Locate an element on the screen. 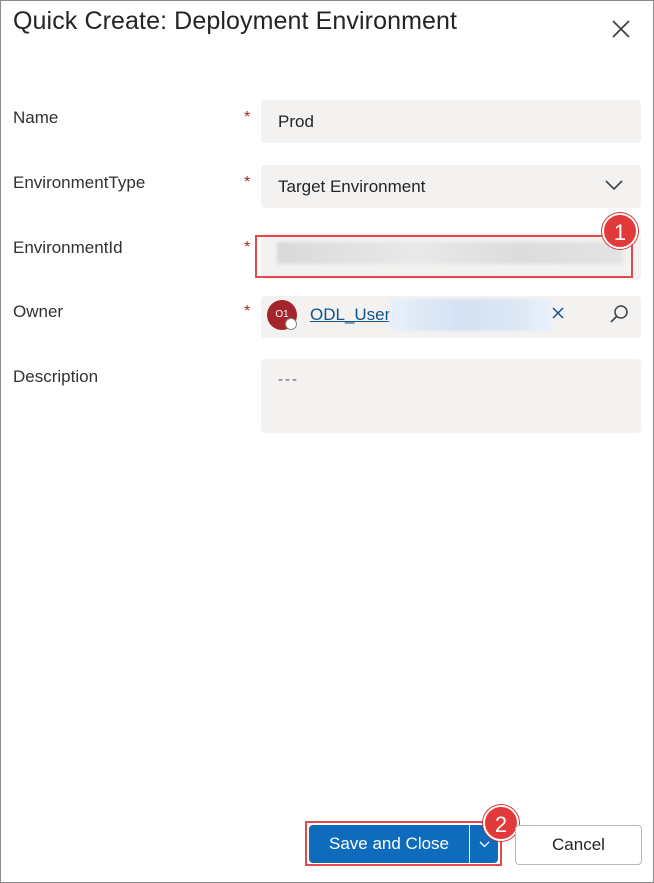 The width and height of the screenshot is (654, 883). redacted-owner is located at coordinates (470, 315).